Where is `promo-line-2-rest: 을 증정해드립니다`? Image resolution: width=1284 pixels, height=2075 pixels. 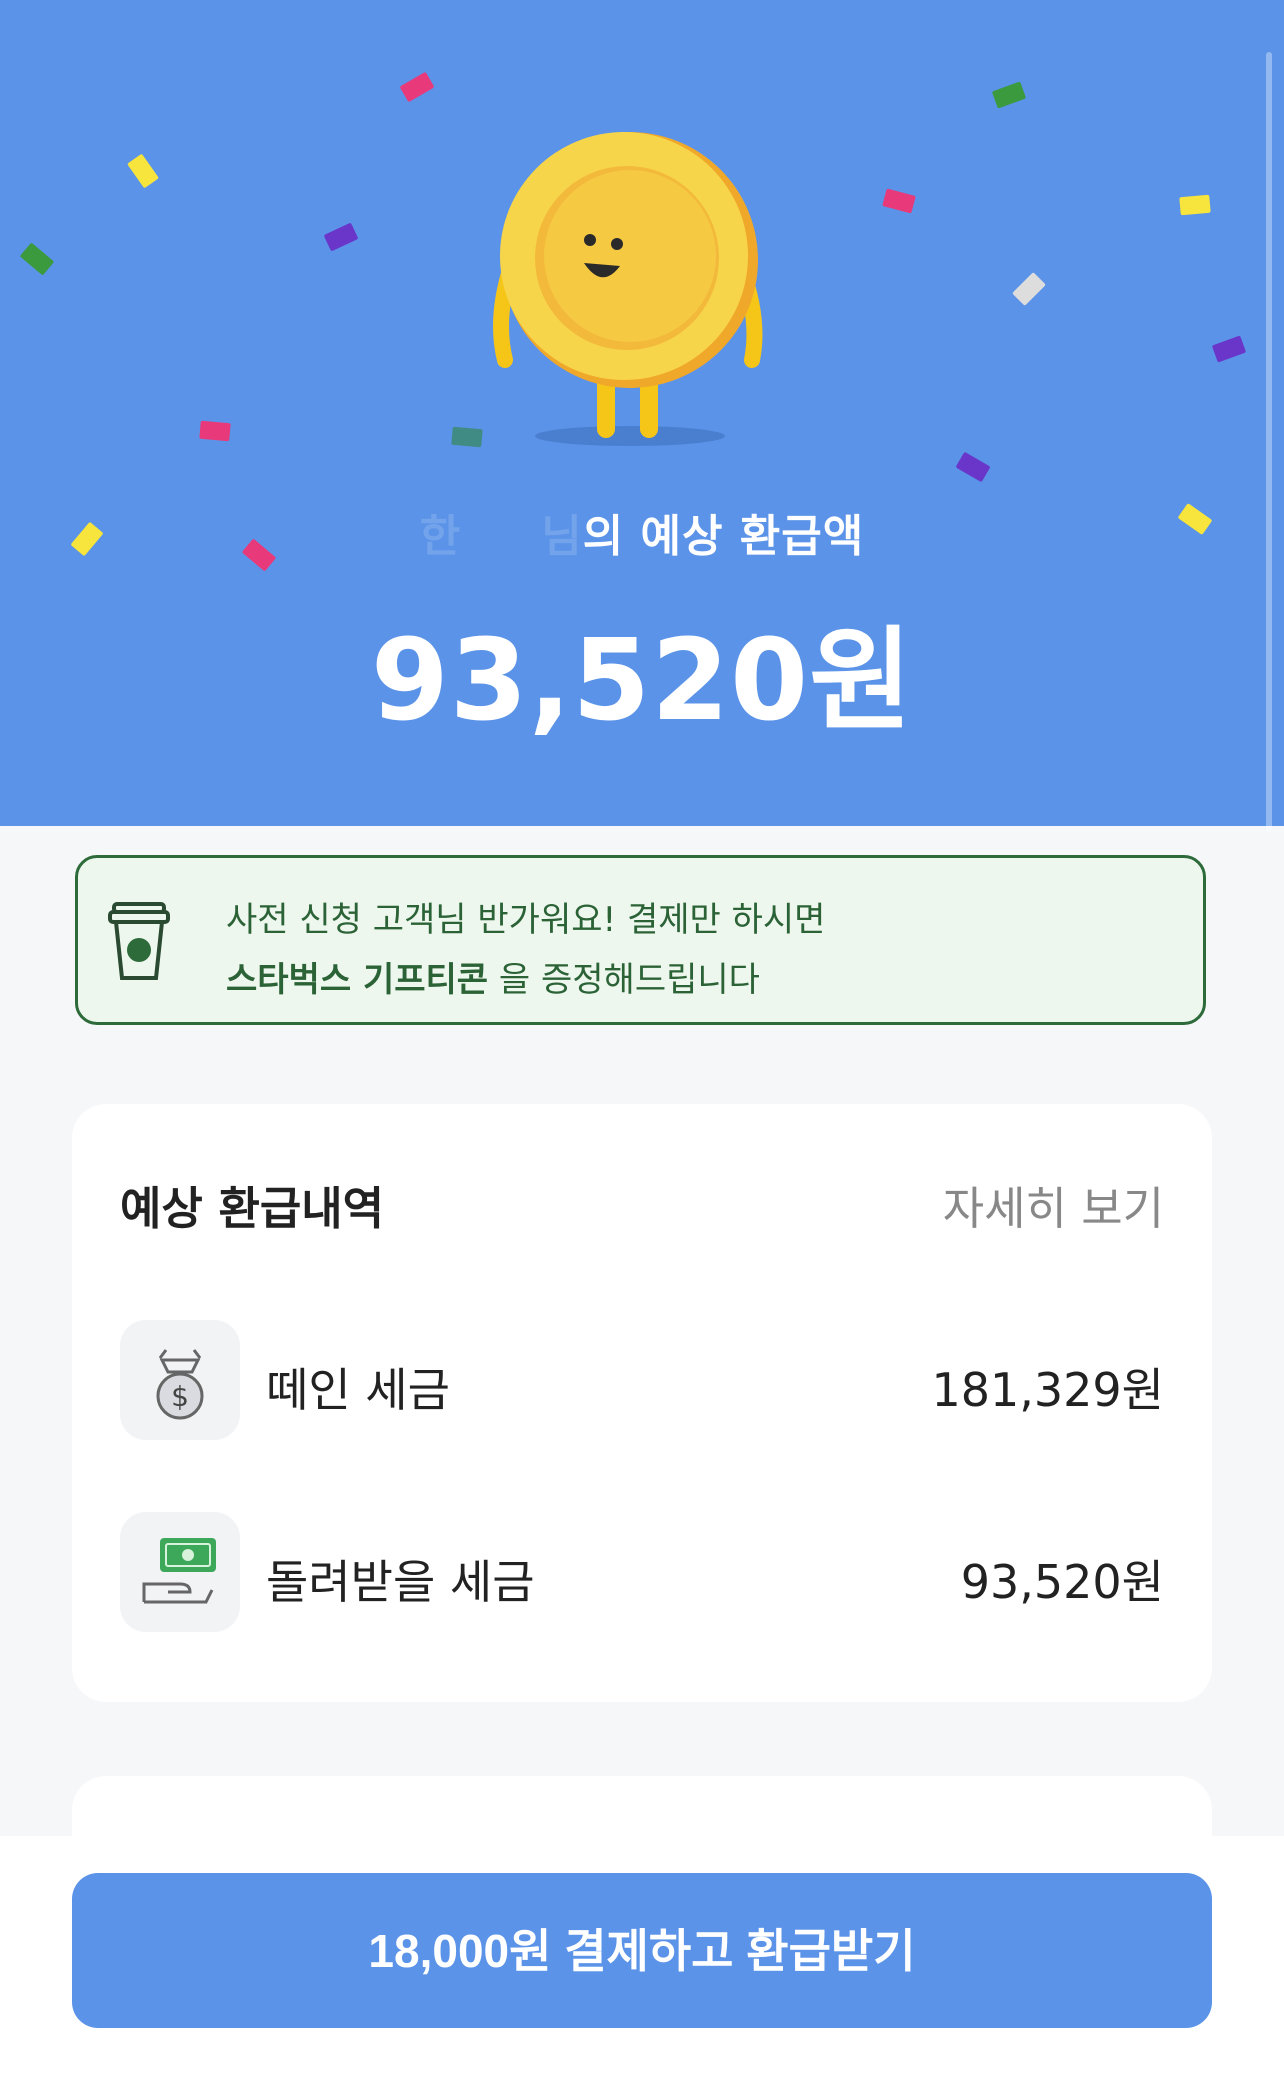 promo-line-2-rest: 을 증정해드립니다 is located at coordinates (624, 980).